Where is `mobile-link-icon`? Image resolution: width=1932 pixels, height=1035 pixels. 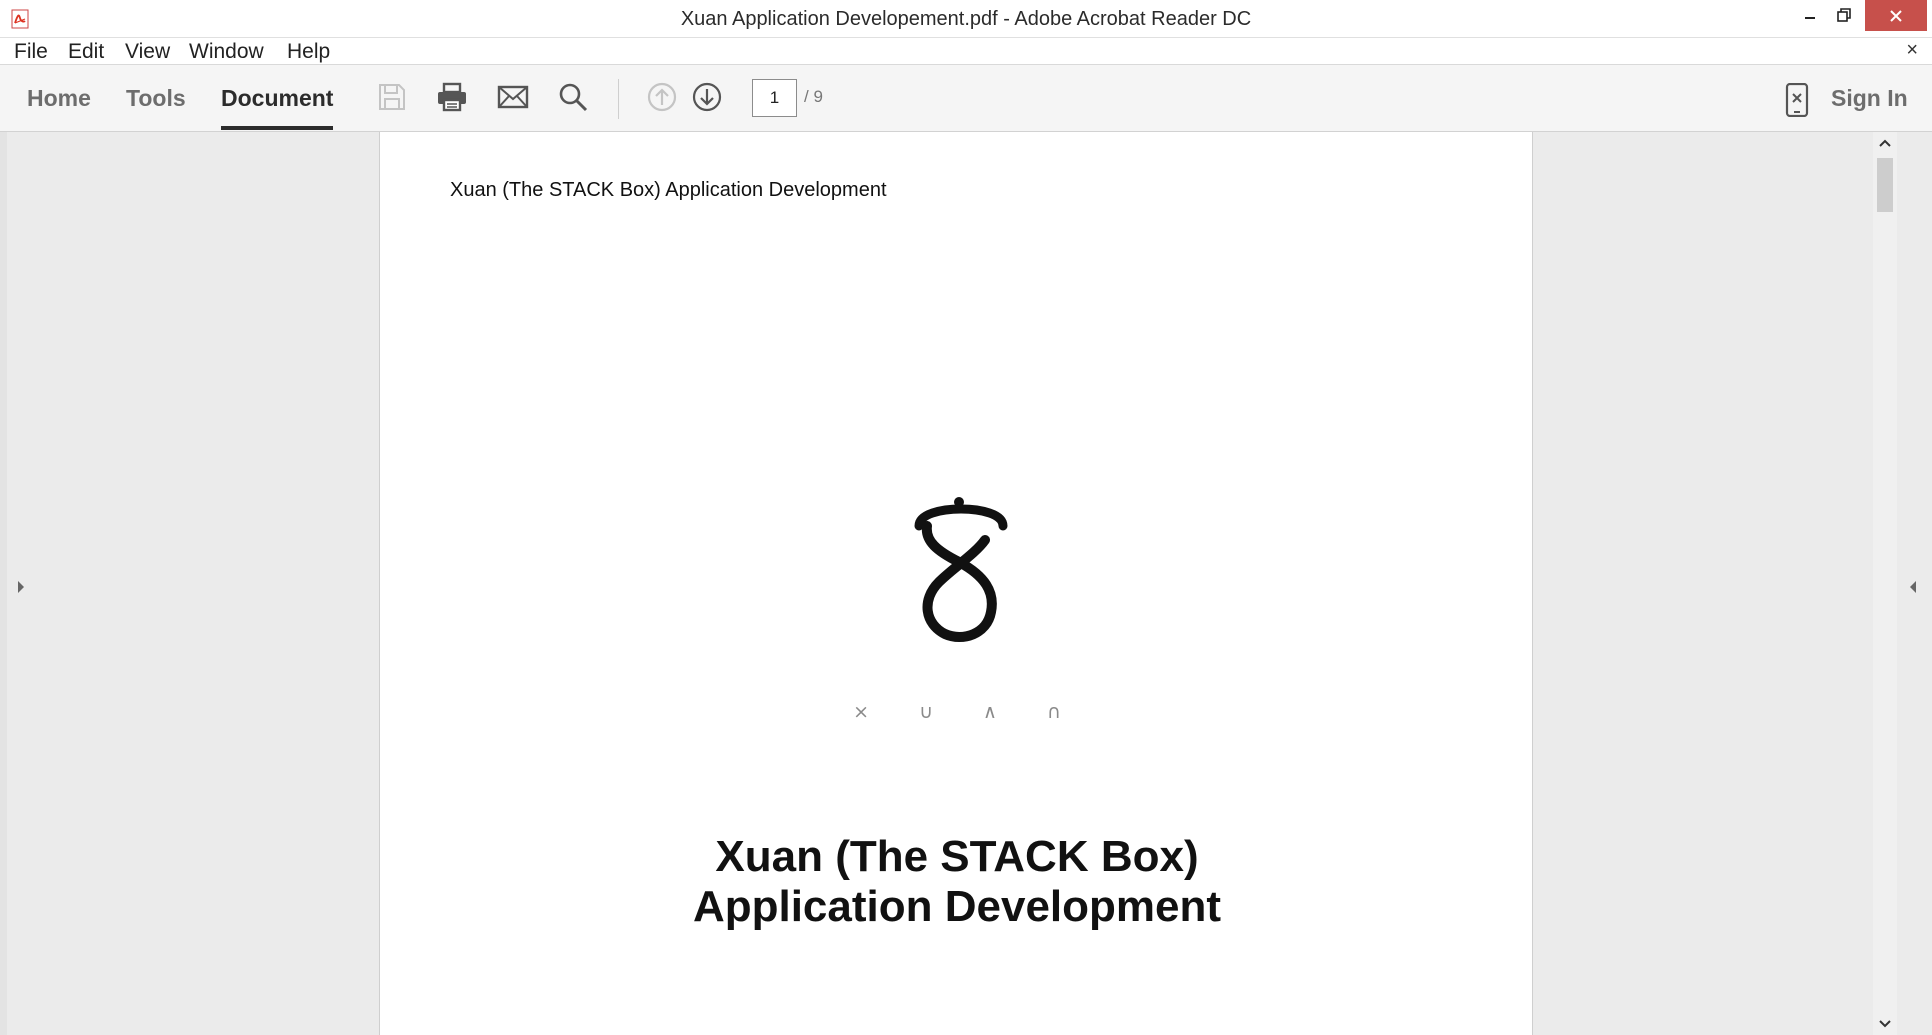
mobile-link-icon is located at coordinates (1797, 100).